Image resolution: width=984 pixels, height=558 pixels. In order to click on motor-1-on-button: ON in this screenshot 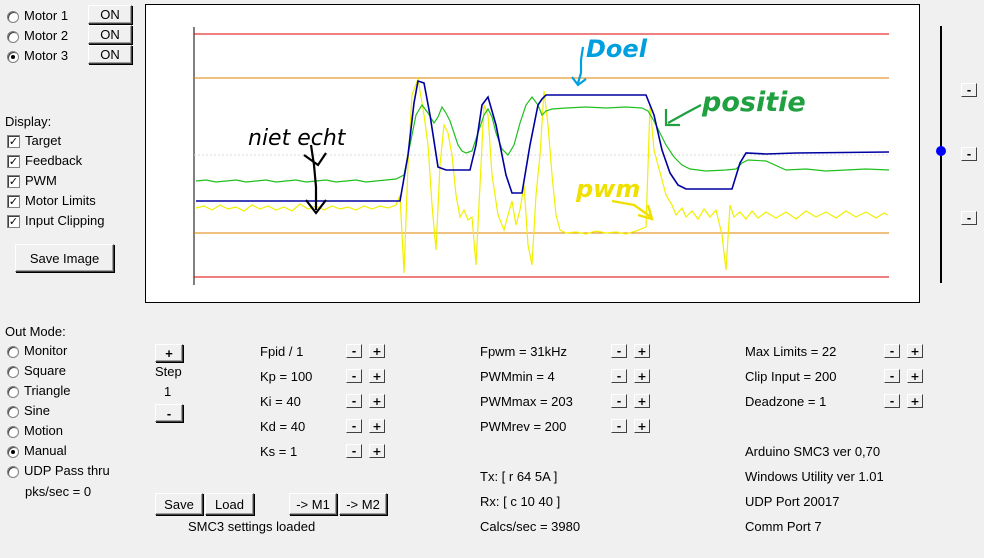, I will do `click(110, 14)`.